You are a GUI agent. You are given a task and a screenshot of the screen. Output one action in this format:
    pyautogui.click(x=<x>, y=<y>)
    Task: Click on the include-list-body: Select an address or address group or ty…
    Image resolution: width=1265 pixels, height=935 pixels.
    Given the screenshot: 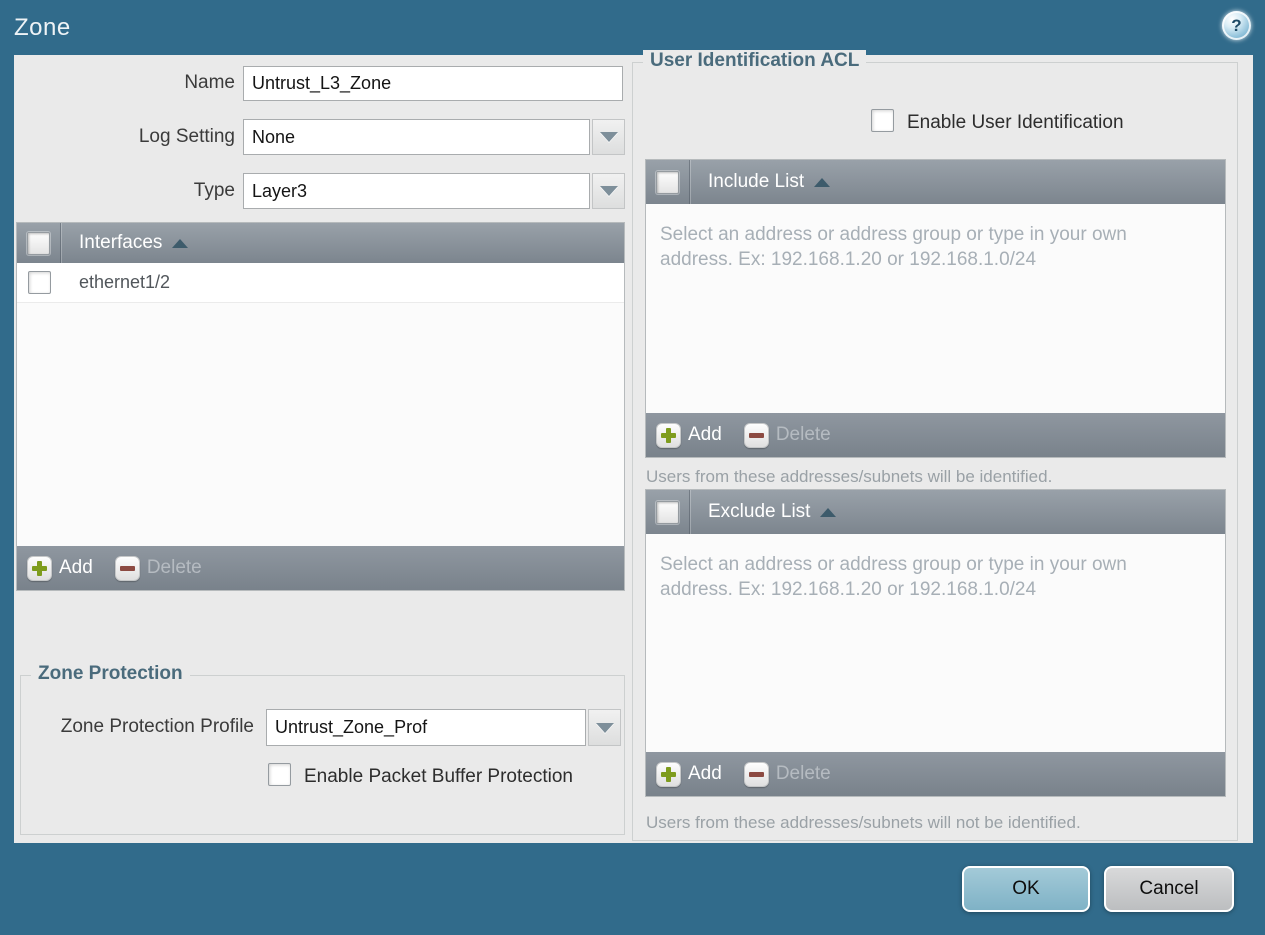 What is the action you would take?
    pyautogui.click(x=935, y=308)
    